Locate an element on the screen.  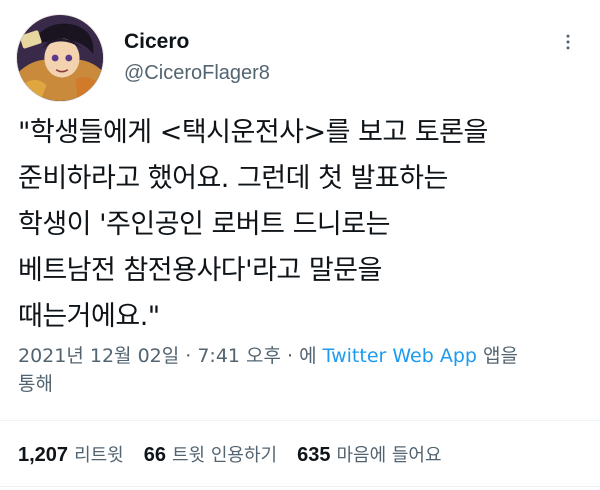
meta-suffix-line2: 통해 is located at coordinates (35, 384).